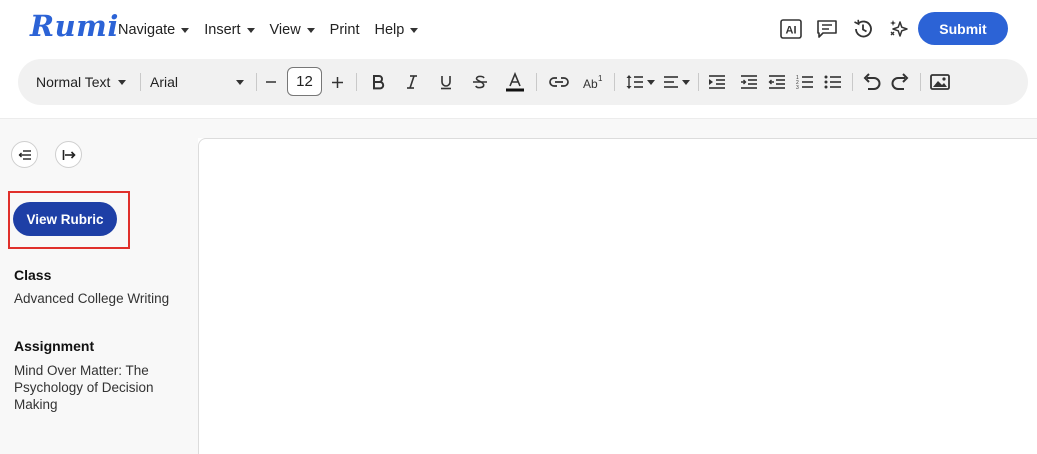  I want to click on superscript-icon: Ab 1, so click(594, 82).